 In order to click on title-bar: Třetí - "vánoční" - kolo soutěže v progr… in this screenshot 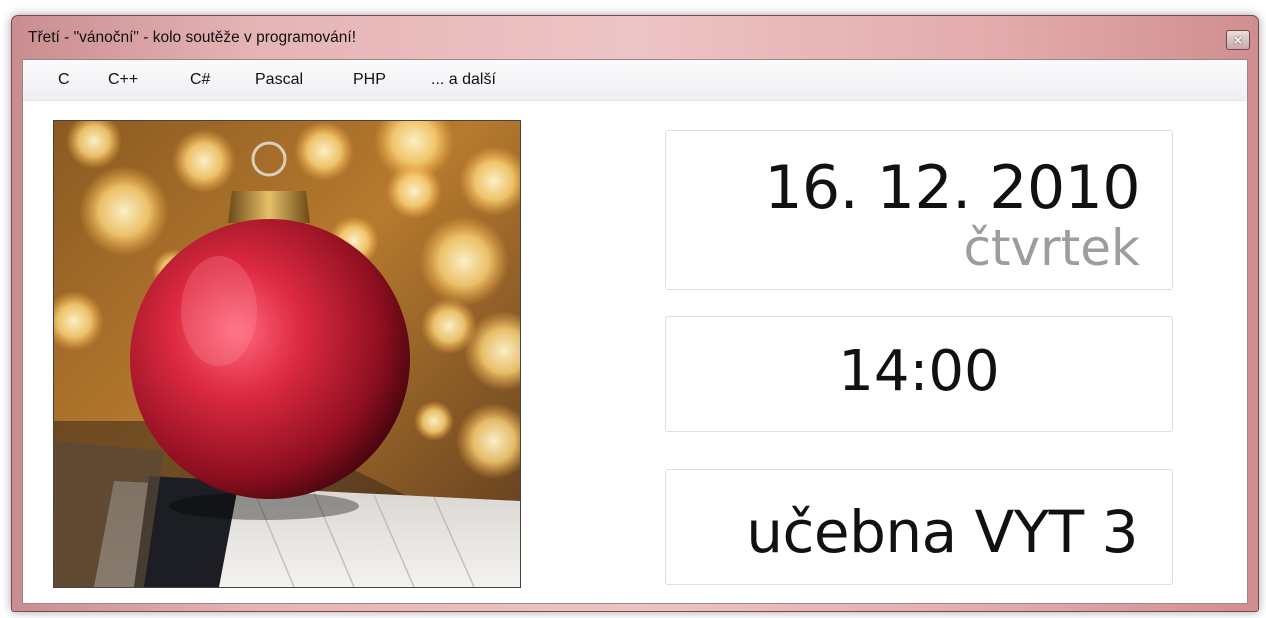, I will do `click(635, 39)`.